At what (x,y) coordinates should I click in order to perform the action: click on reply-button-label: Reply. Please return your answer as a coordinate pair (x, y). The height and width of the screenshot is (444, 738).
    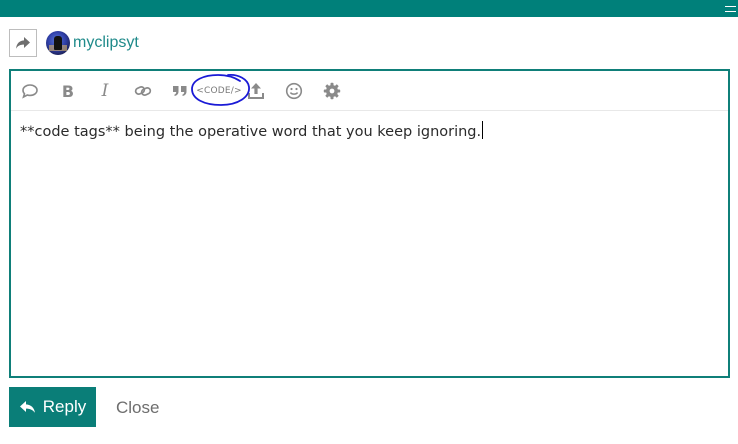
    Looking at the image, I should click on (64, 406).